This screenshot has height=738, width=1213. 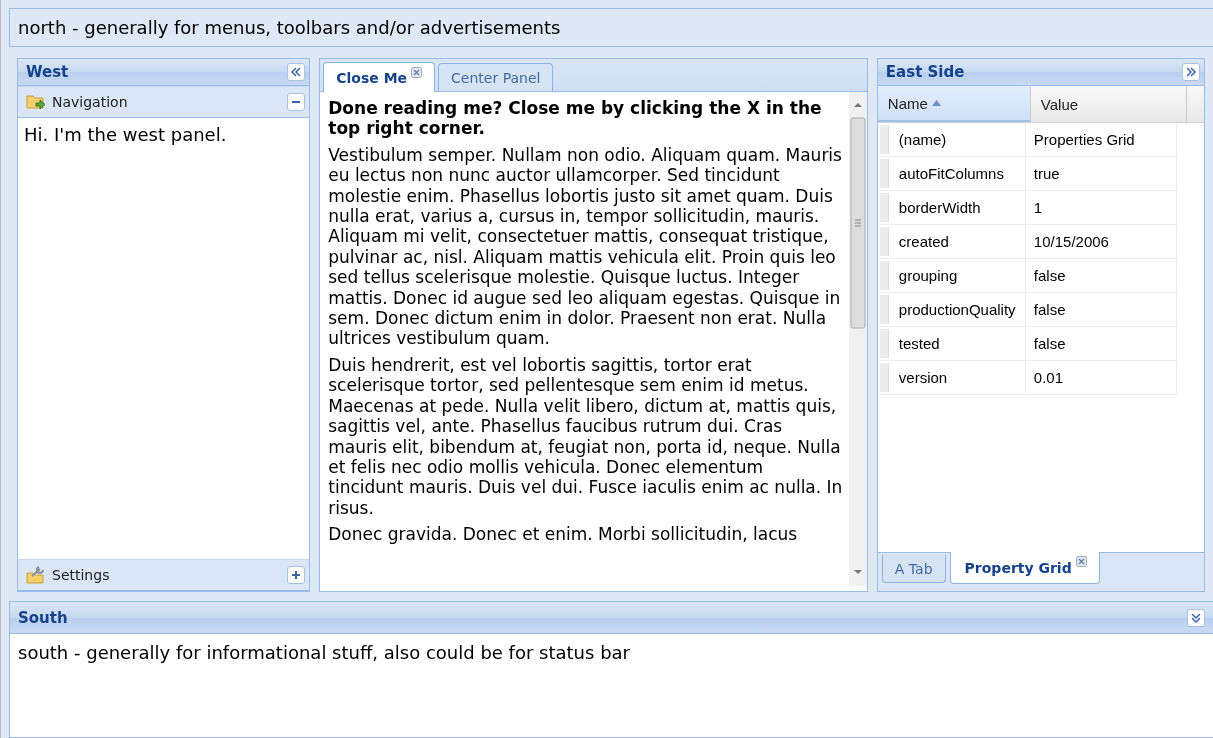 What do you see at coordinates (379, 77) in the screenshot?
I see `tab: Close Me` at bounding box center [379, 77].